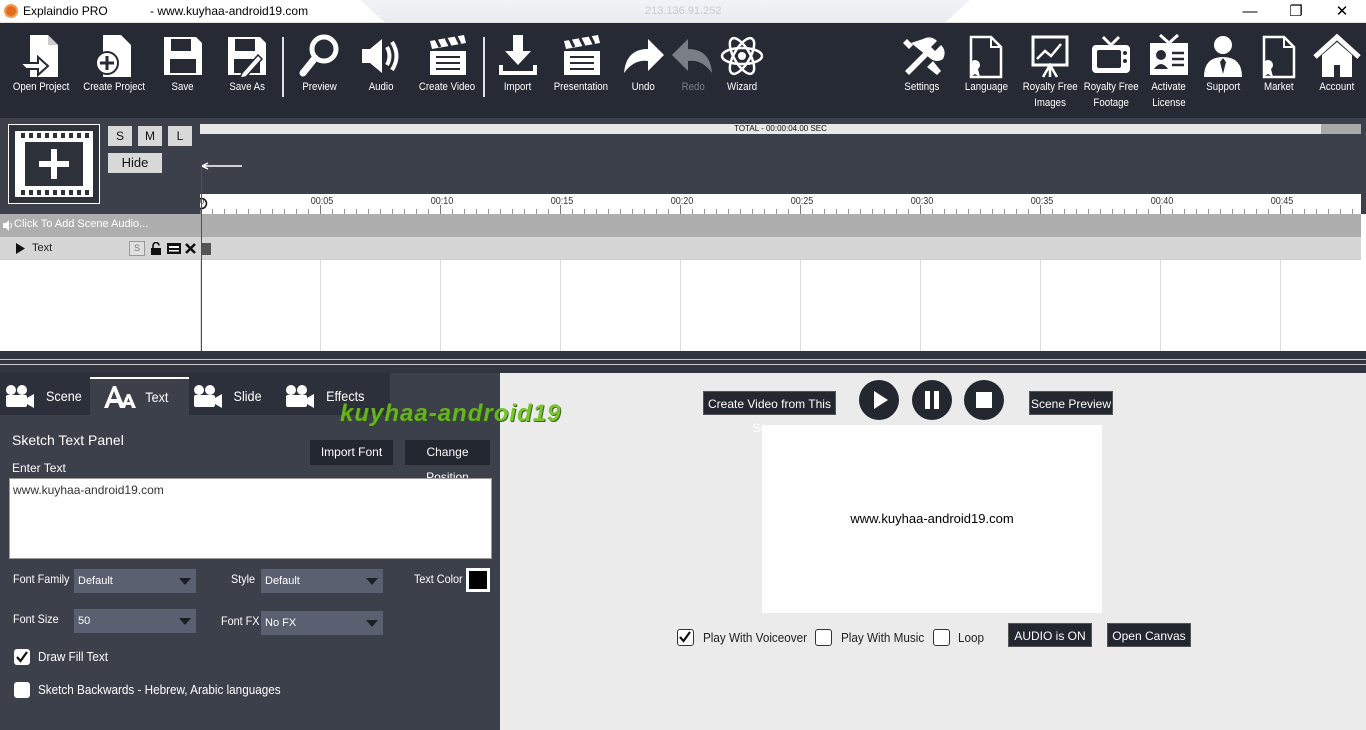 The height and width of the screenshot is (730, 1366). I want to click on presentation-button: Presentation, so click(581, 64).